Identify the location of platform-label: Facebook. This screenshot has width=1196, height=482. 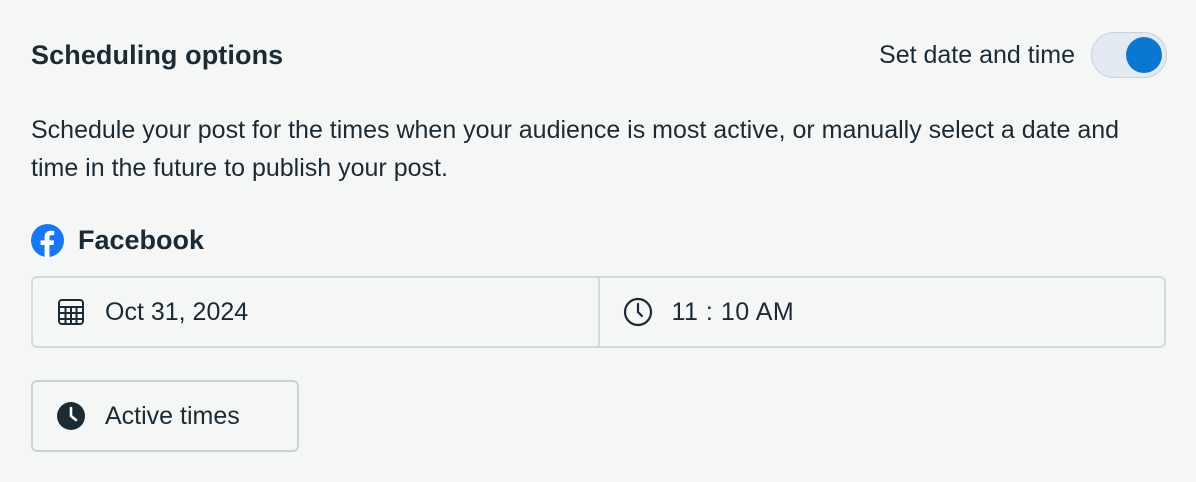
(117, 240).